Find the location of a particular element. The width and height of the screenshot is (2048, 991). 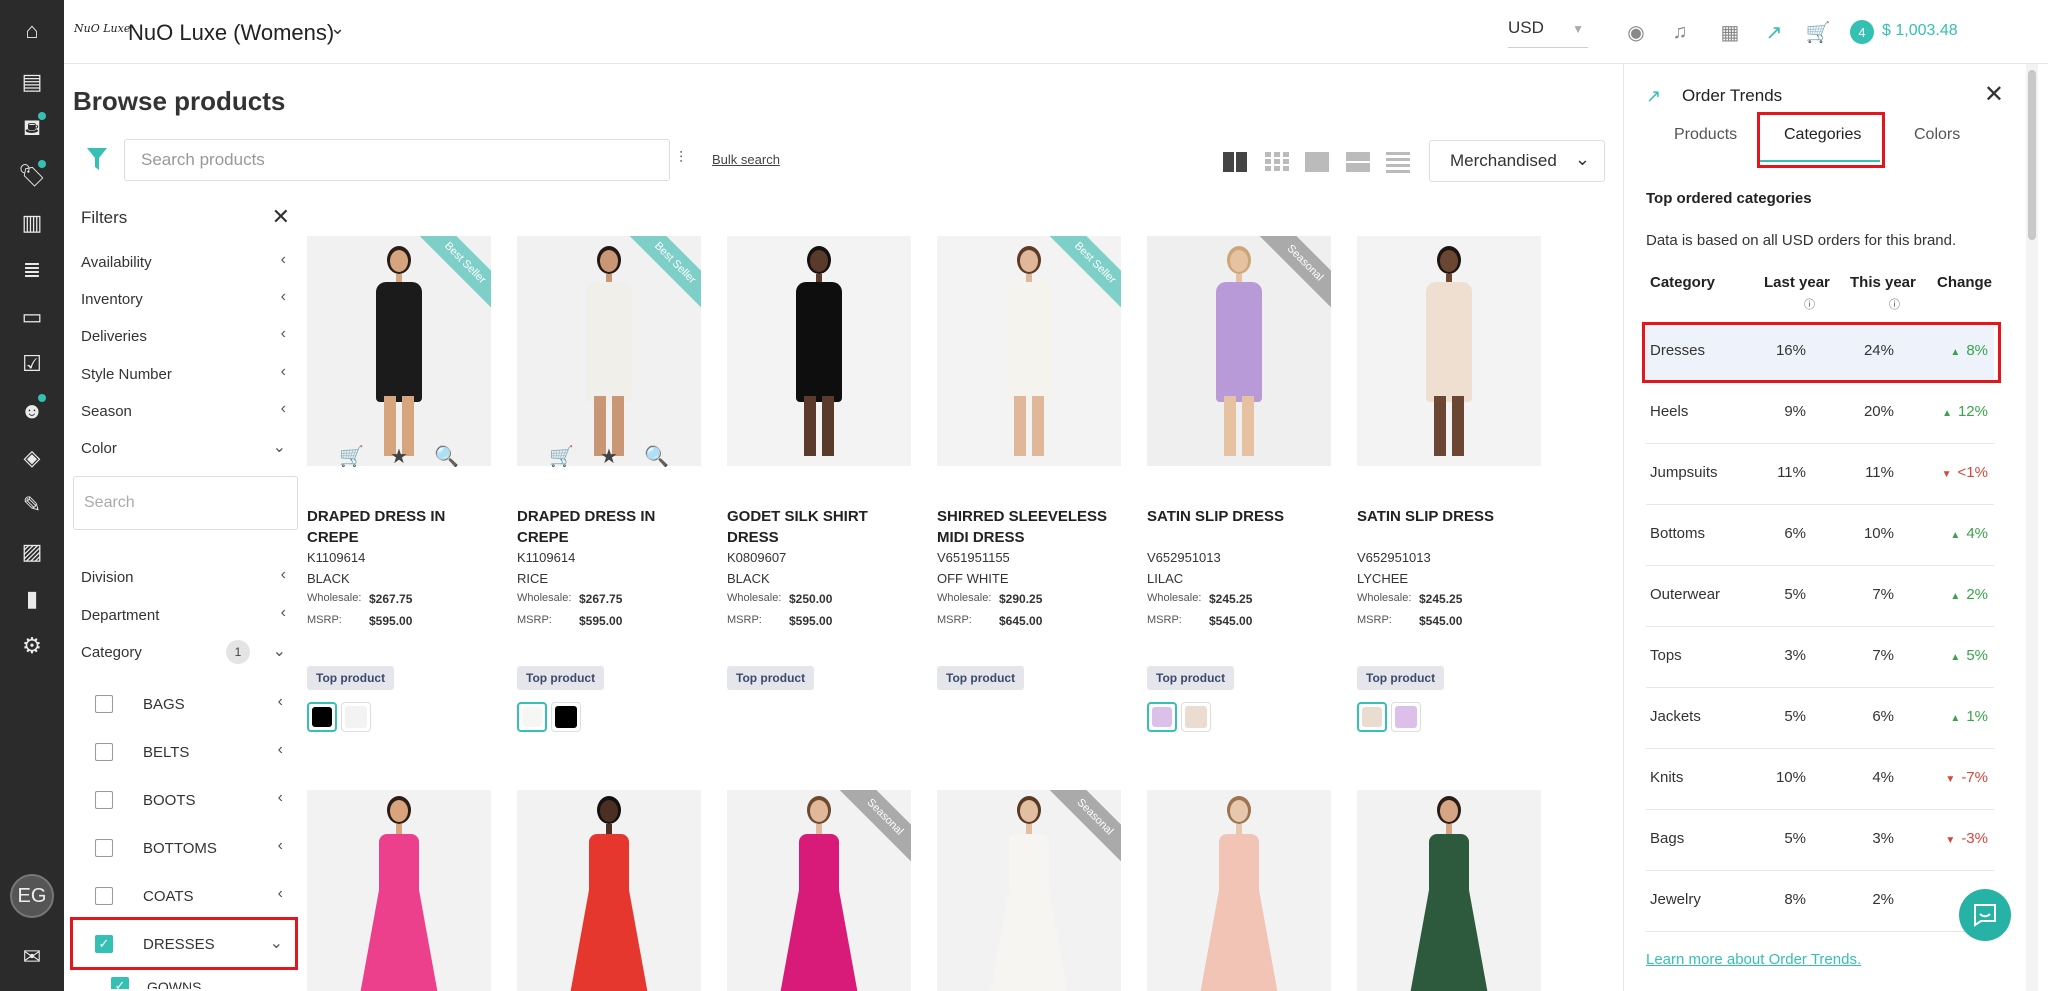

gear-icon: ⚙ is located at coordinates (32, 646).